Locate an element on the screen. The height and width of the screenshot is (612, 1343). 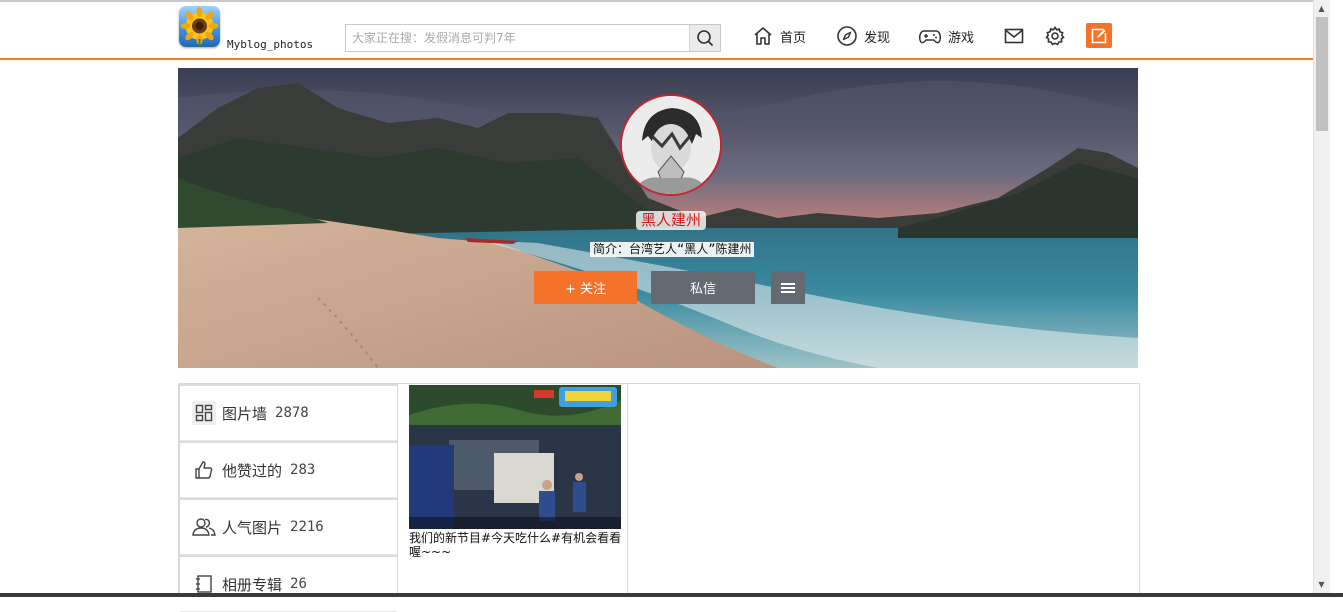
follow-button: + 关注 is located at coordinates (585, 287).